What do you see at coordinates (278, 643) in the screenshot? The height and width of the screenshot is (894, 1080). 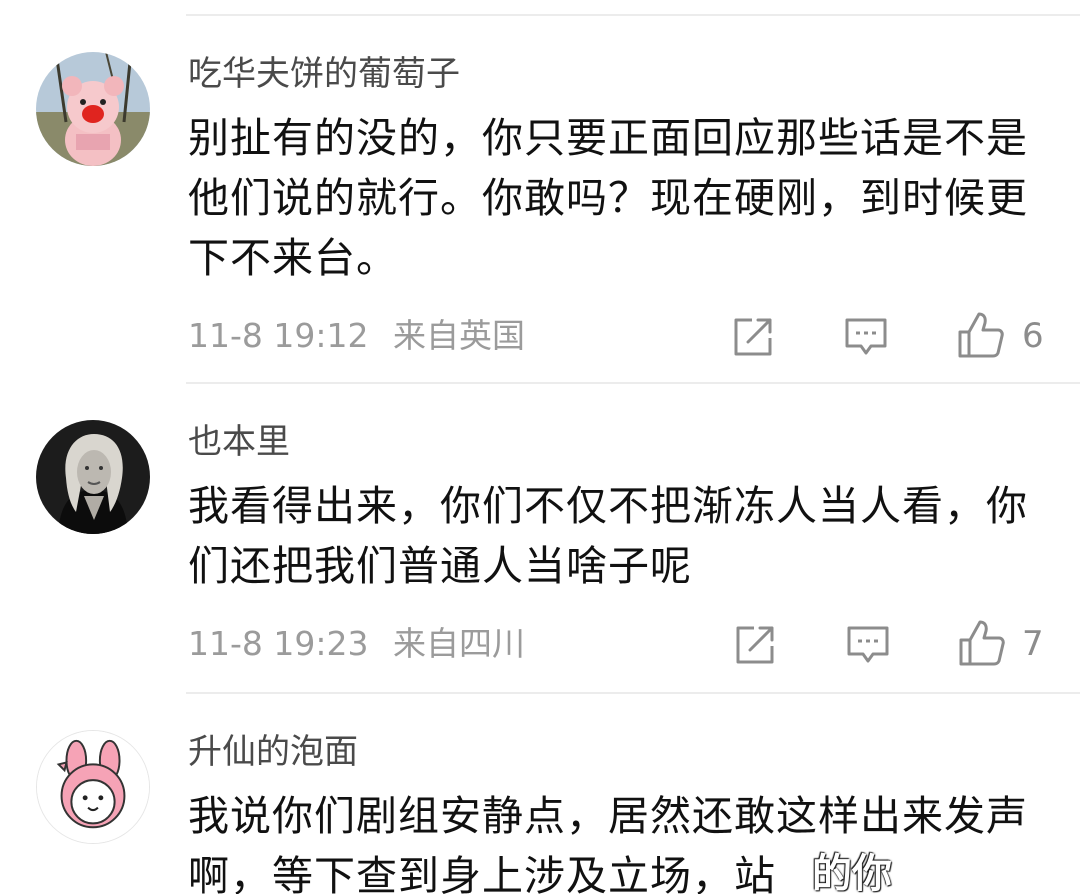 I see `comment-time: 11-8 19:23` at bounding box center [278, 643].